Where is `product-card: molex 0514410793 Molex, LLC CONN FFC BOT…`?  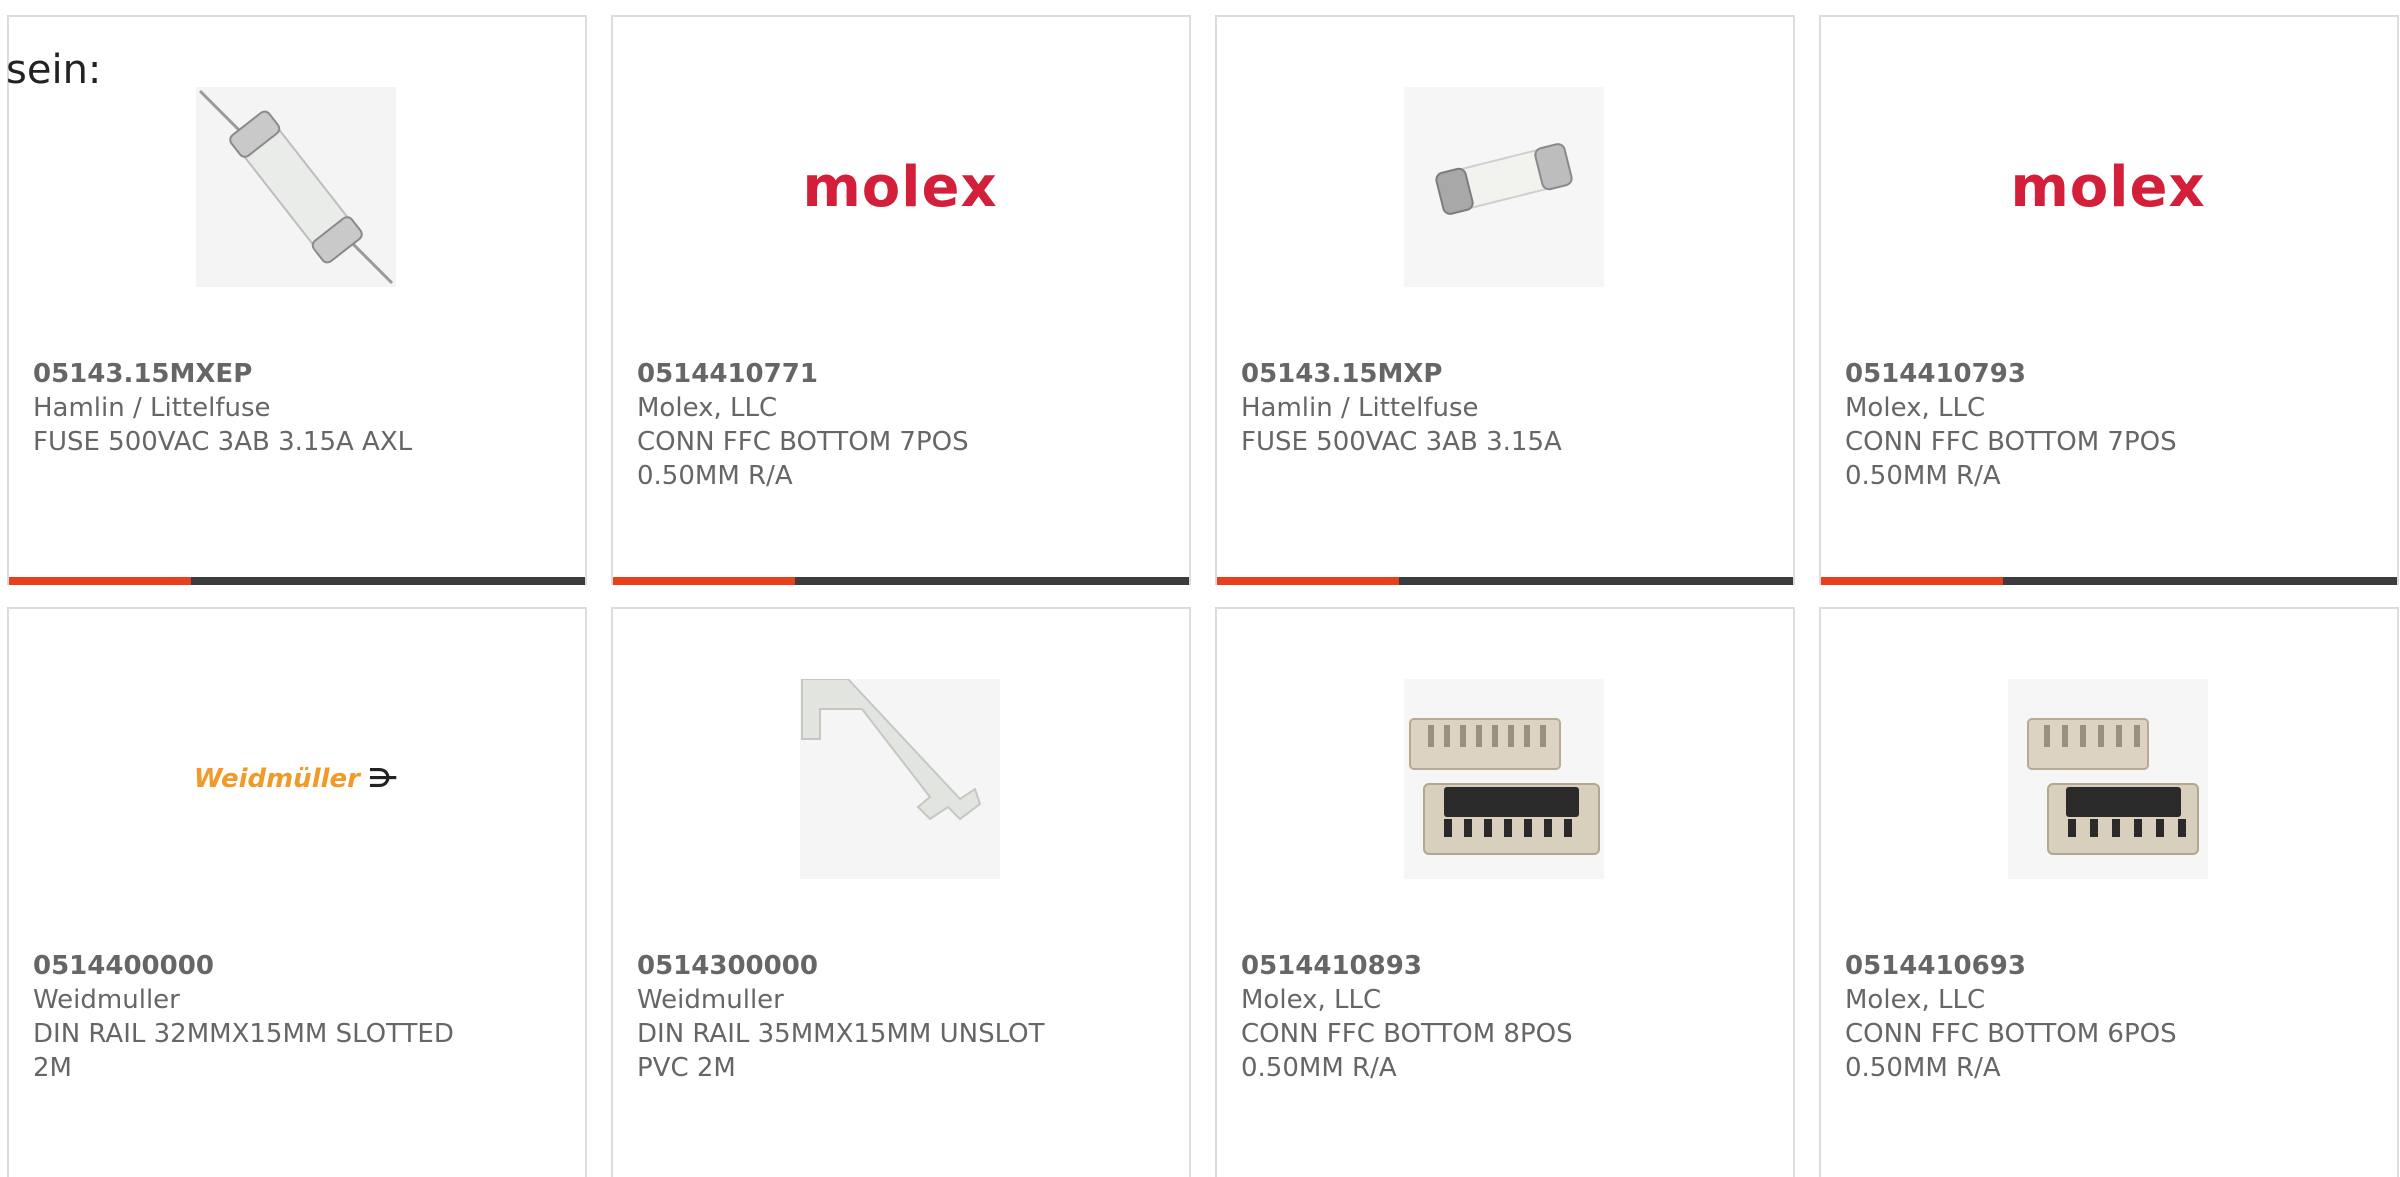 product-card: molex 0514410793 Molex, LLC CONN FFC BOT… is located at coordinates (2109, 300).